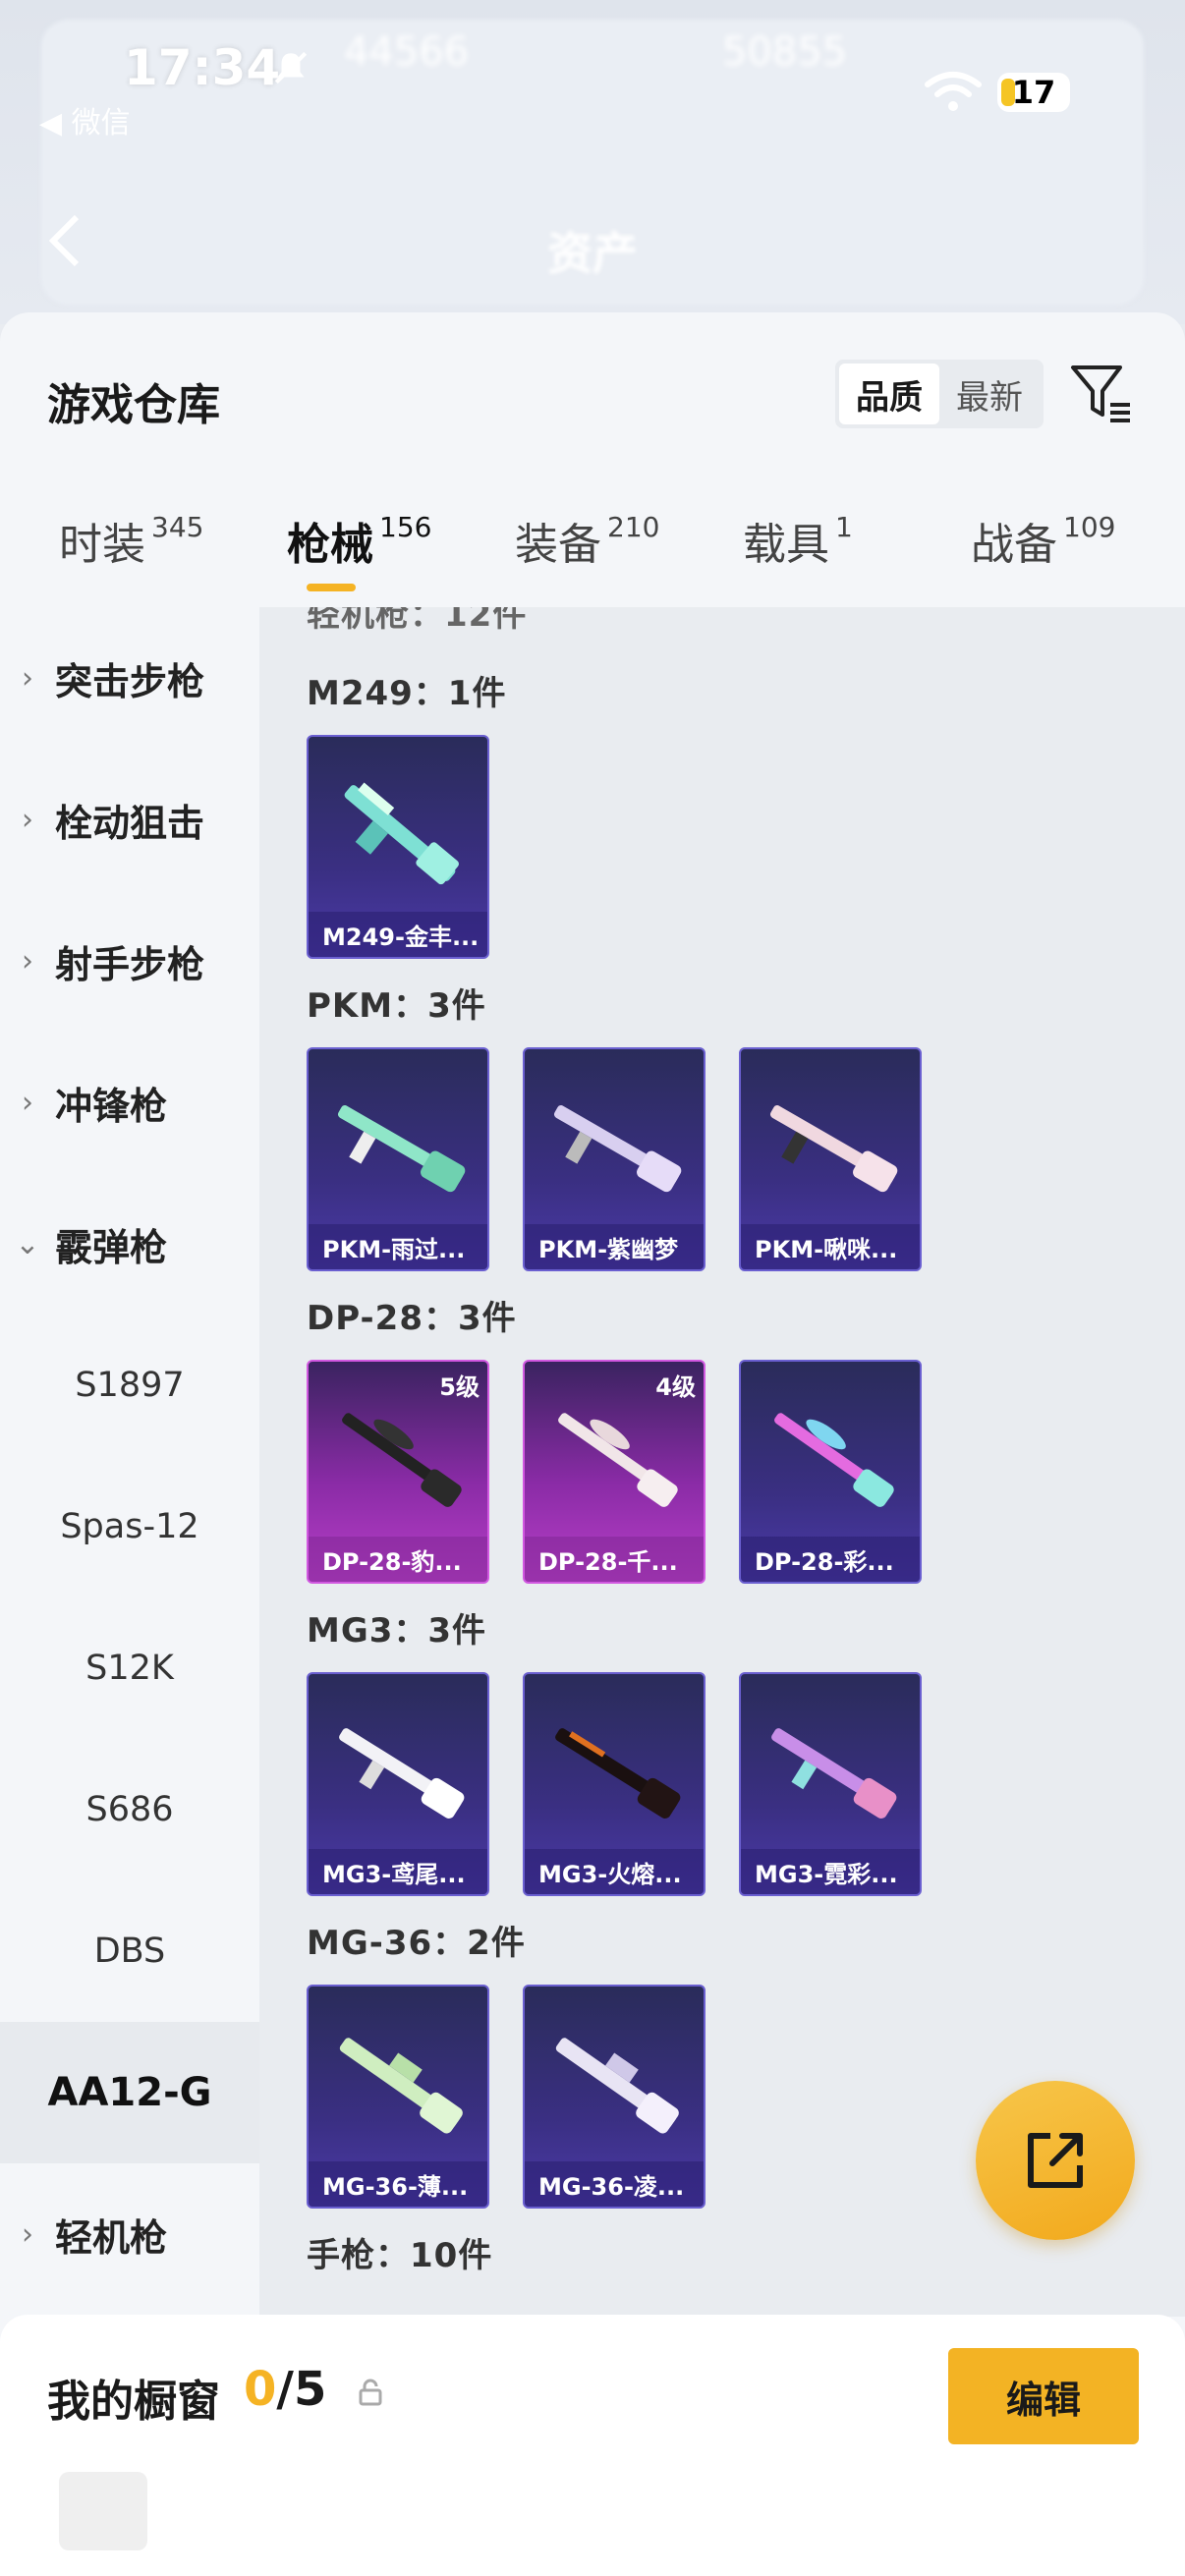  I want to click on battery-level: 17, so click(1034, 92).